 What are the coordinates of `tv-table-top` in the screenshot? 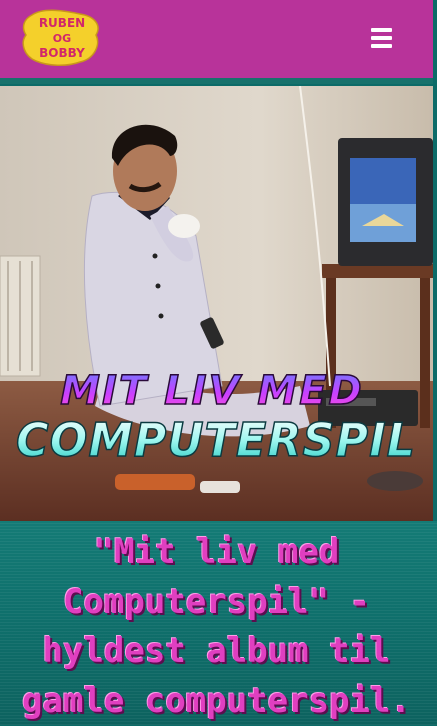 It's located at (377, 271).